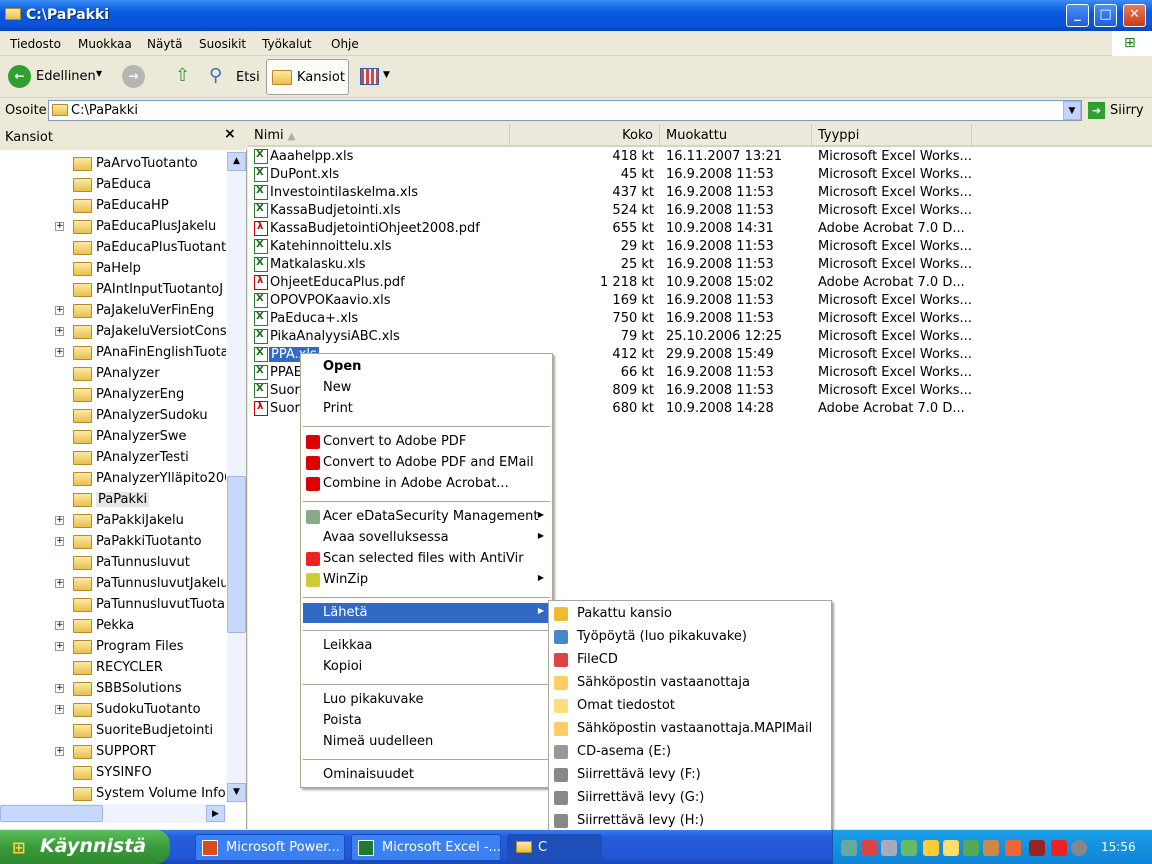  What do you see at coordinates (1105, 15) in the screenshot?
I see `maximize-button: □` at bounding box center [1105, 15].